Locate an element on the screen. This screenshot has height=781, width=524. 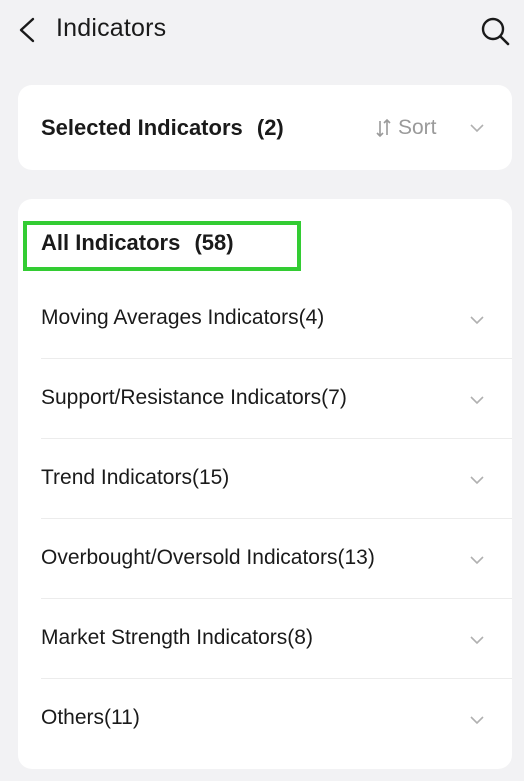
sort-icon is located at coordinates (383, 128).